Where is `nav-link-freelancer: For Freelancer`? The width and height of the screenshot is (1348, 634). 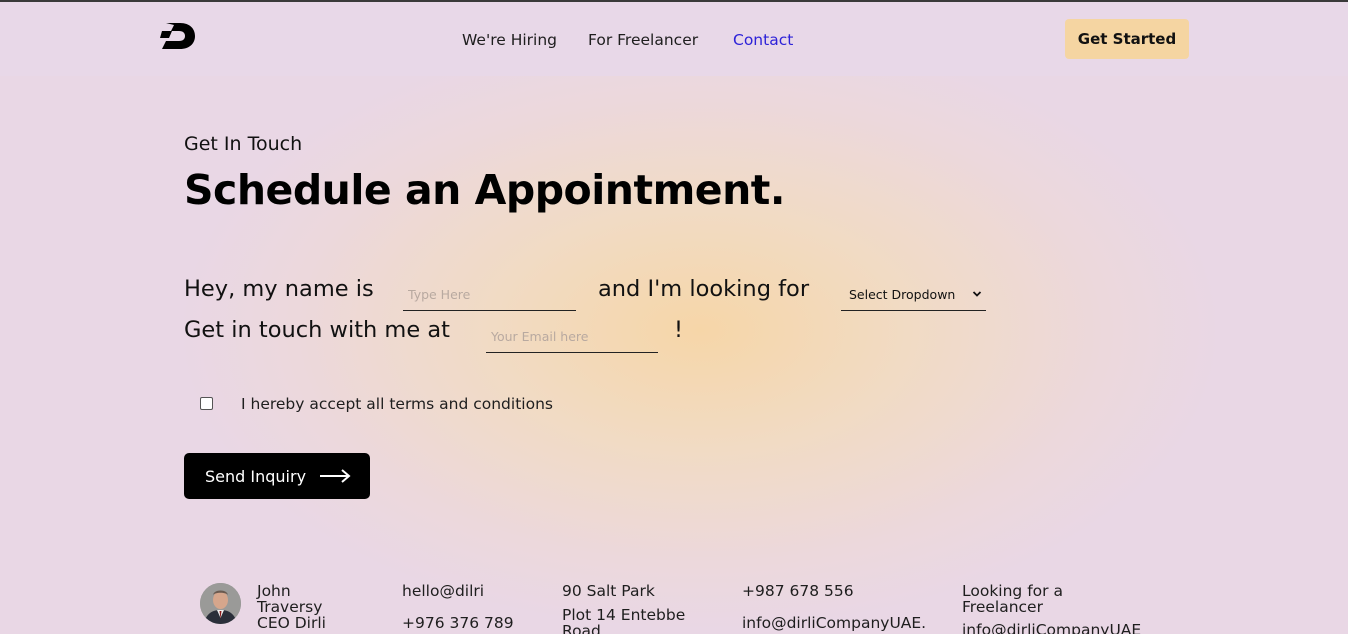 nav-link-freelancer: For Freelancer is located at coordinates (643, 40).